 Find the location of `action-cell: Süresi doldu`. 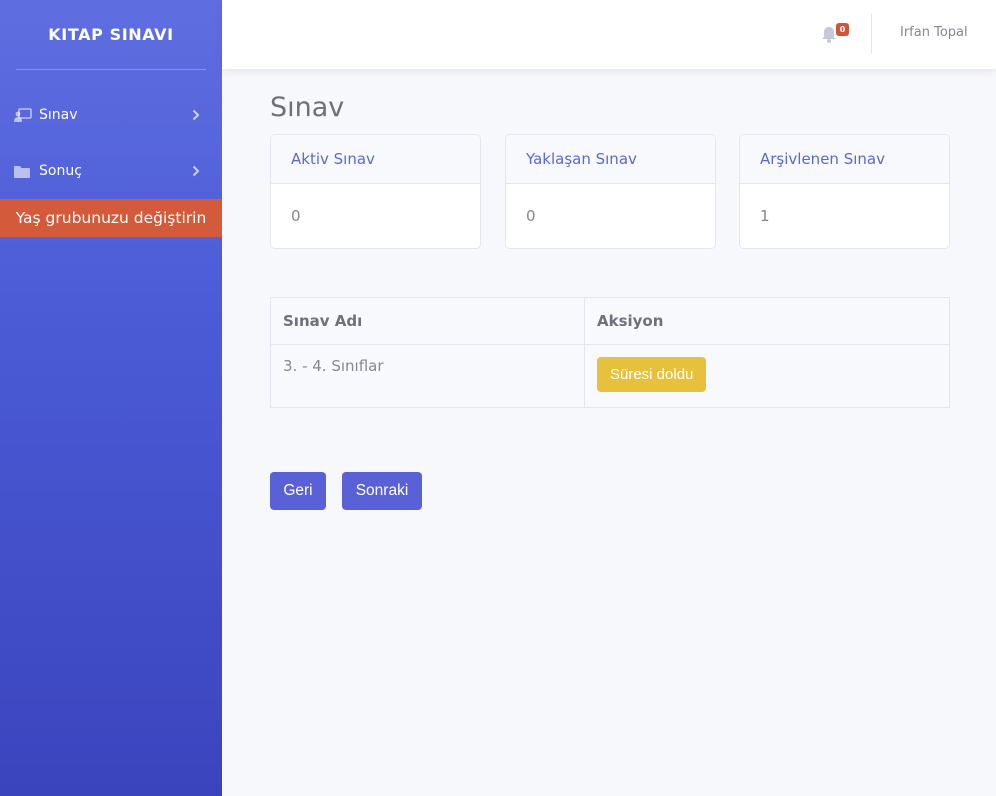

action-cell: Süresi doldu is located at coordinates (767, 376).